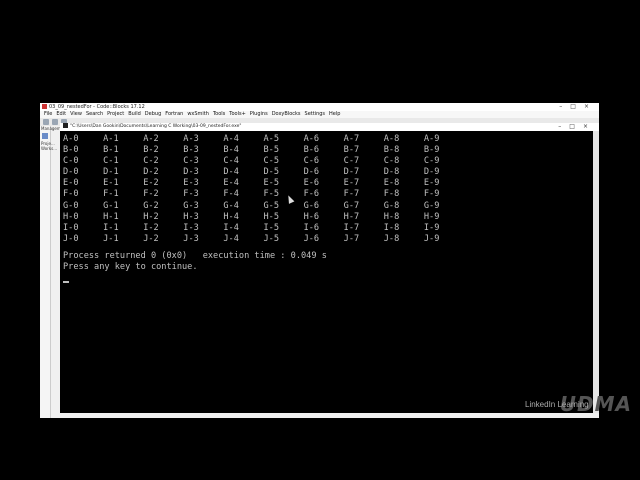 This screenshot has width=640, height=480. What do you see at coordinates (219, 114) in the screenshot?
I see `menu-item-tools: Tools` at bounding box center [219, 114].